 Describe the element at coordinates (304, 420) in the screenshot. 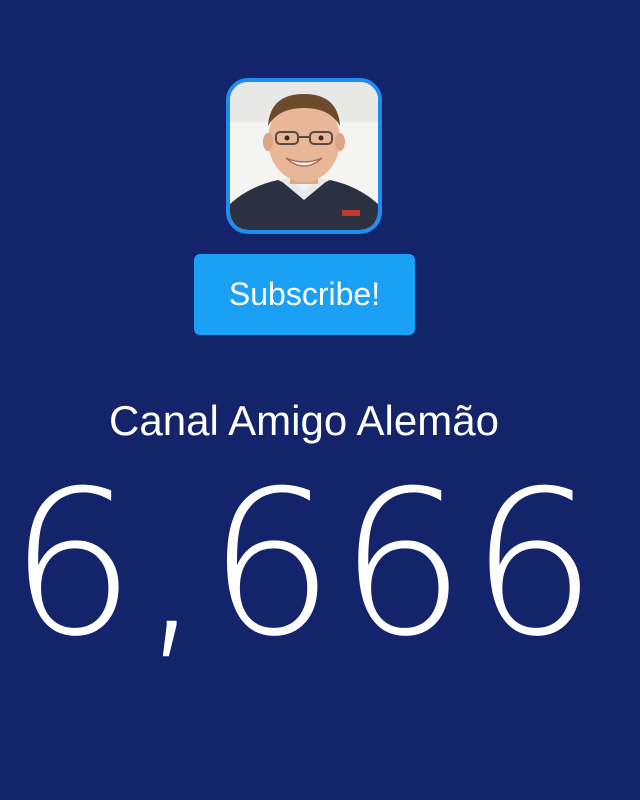

I see `channel-name: Canal Amigo Alemão` at that location.